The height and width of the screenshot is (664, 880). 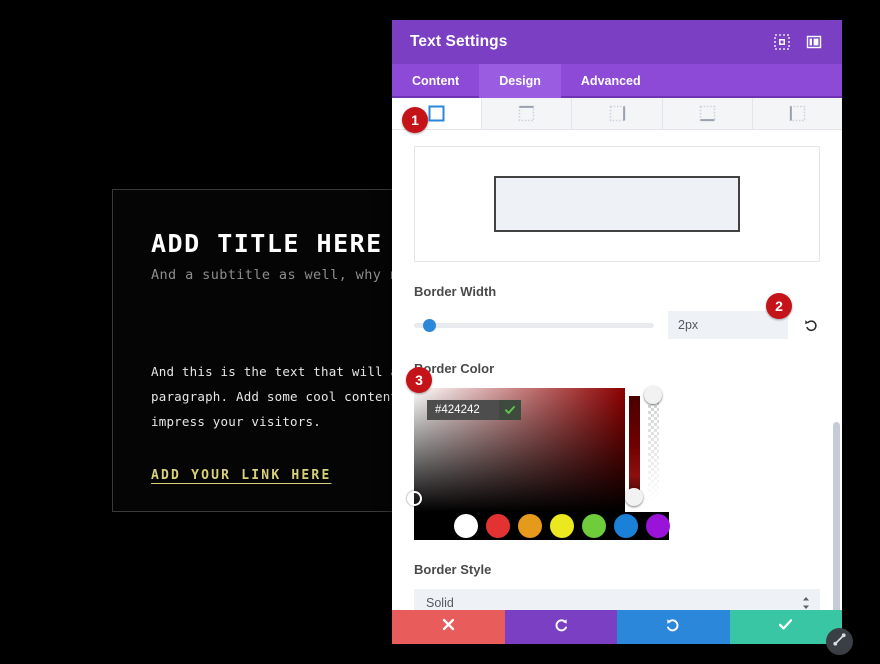 I want to click on swatch-red, so click(x=498, y=526).